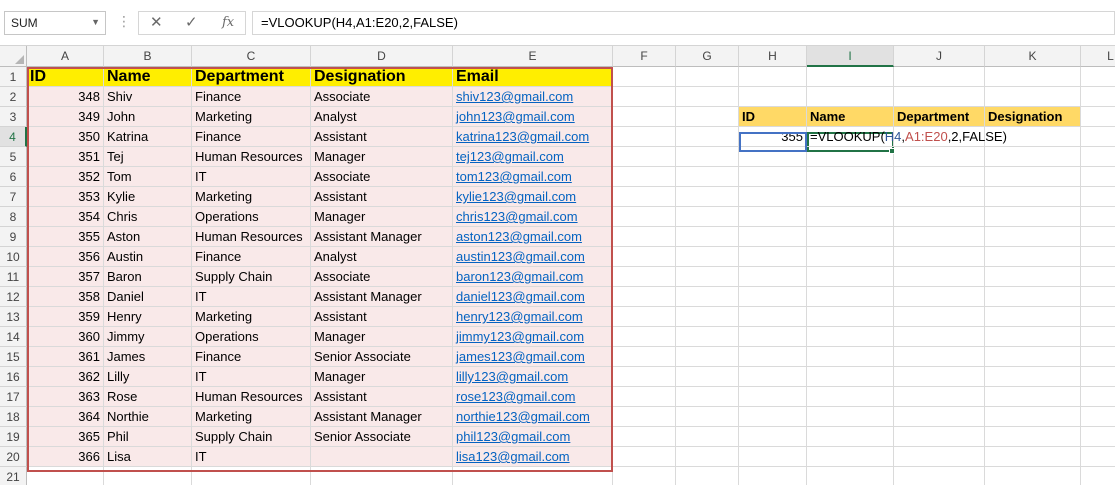  I want to click on cell-k14, so click(1033, 337).